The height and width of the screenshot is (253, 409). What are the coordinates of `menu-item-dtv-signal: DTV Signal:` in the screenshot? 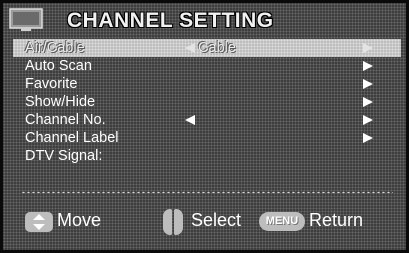 It's located at (207, 156).